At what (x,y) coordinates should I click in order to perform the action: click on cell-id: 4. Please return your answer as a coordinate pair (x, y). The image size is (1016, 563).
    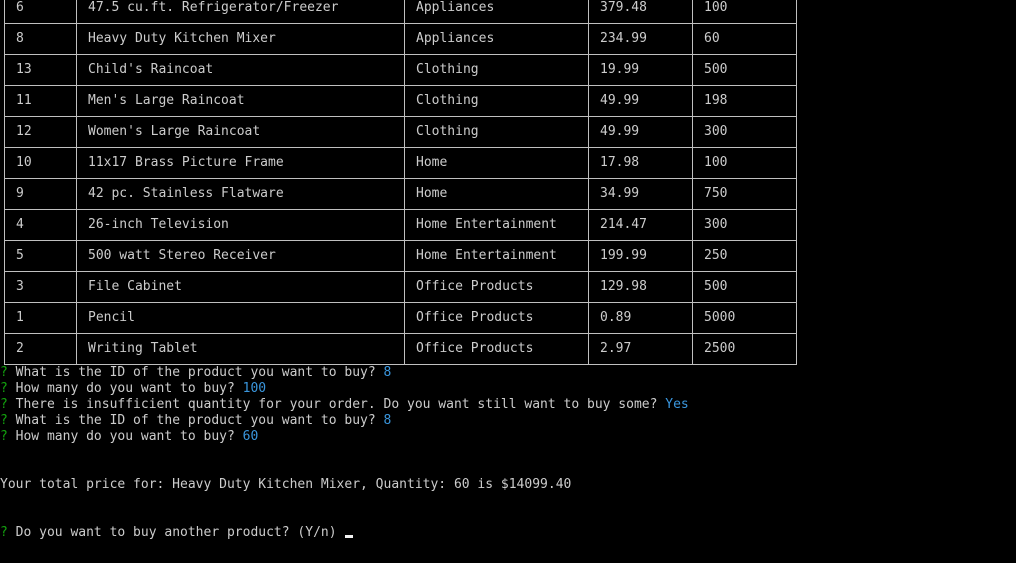
    Looking at the image, I should click on (40, 225).